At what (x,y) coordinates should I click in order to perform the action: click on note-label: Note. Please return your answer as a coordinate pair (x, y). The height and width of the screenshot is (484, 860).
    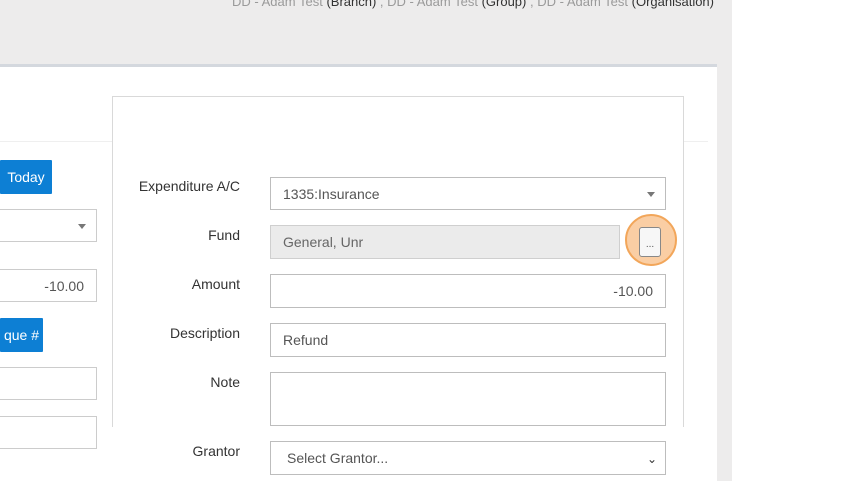
    Looking at the image, I should click on (225, 382).